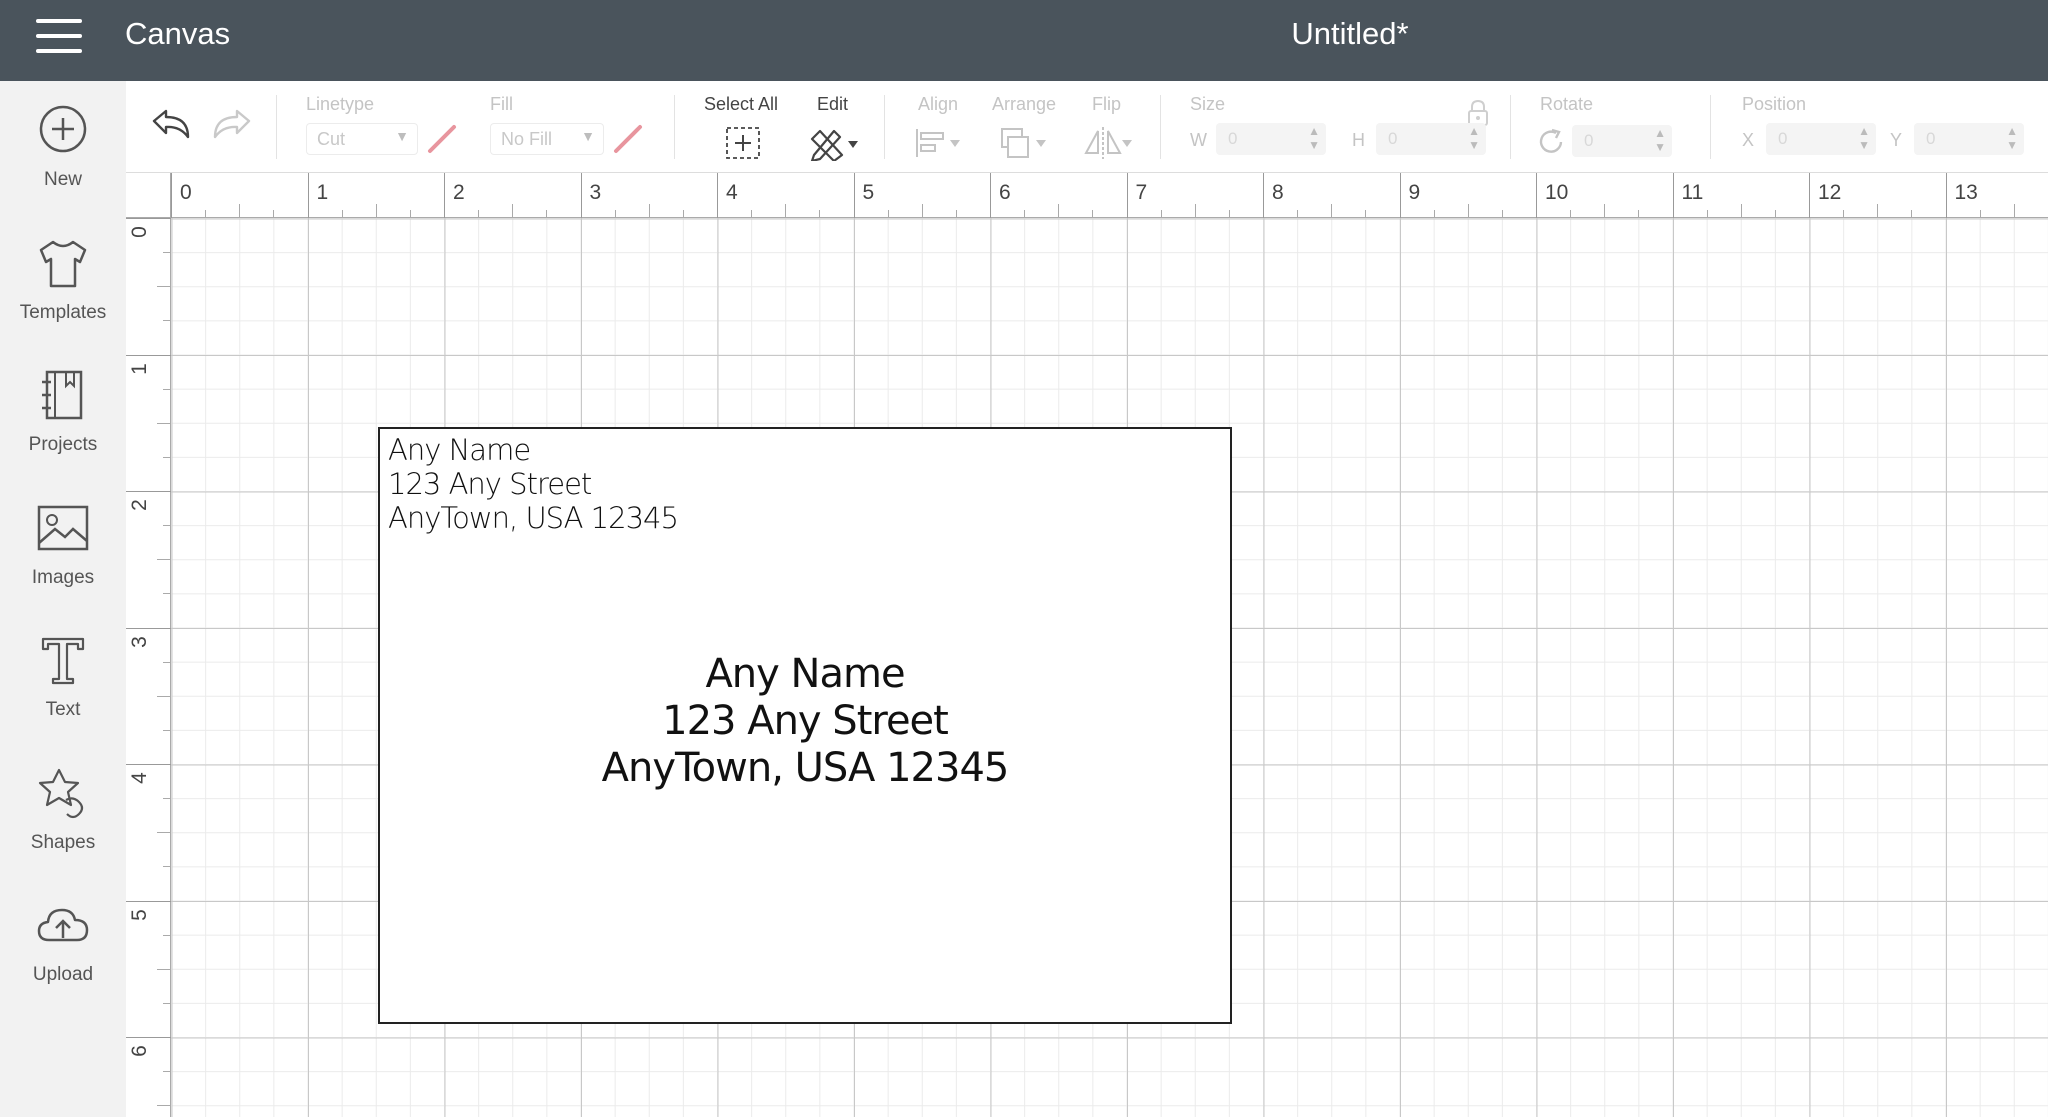  I want to click on sidebar-item-text: Text, so click(63, 671).